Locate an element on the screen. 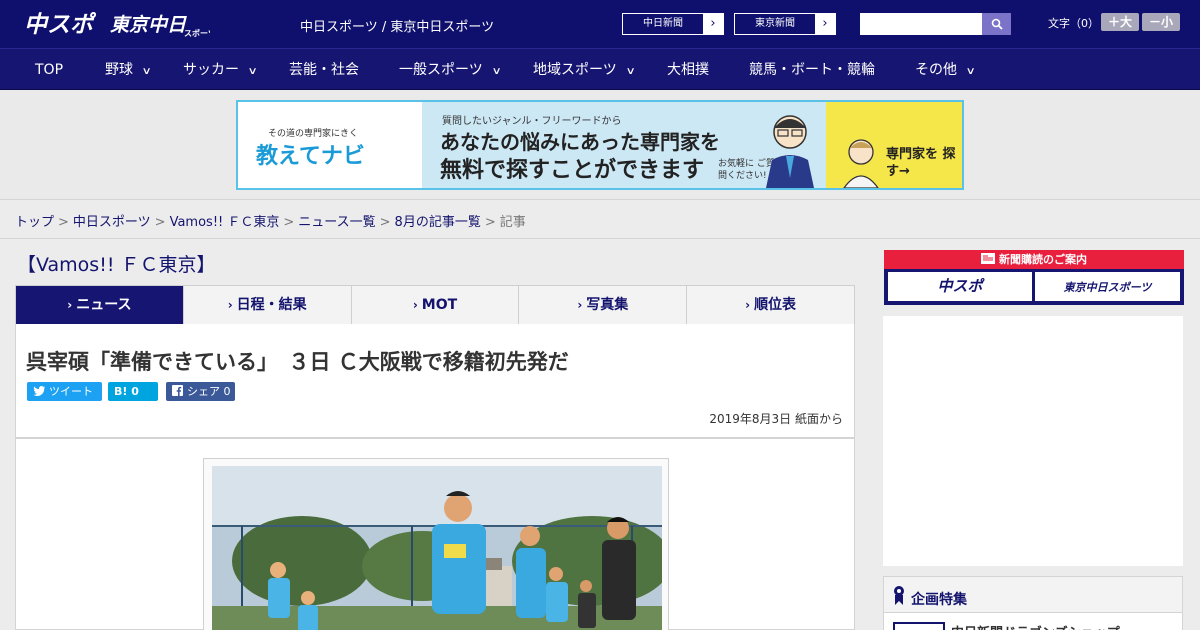 The image size is (1200, 630). chunichi-shimbun-link: 中日新聞 › is located at coordinates (673, 24).